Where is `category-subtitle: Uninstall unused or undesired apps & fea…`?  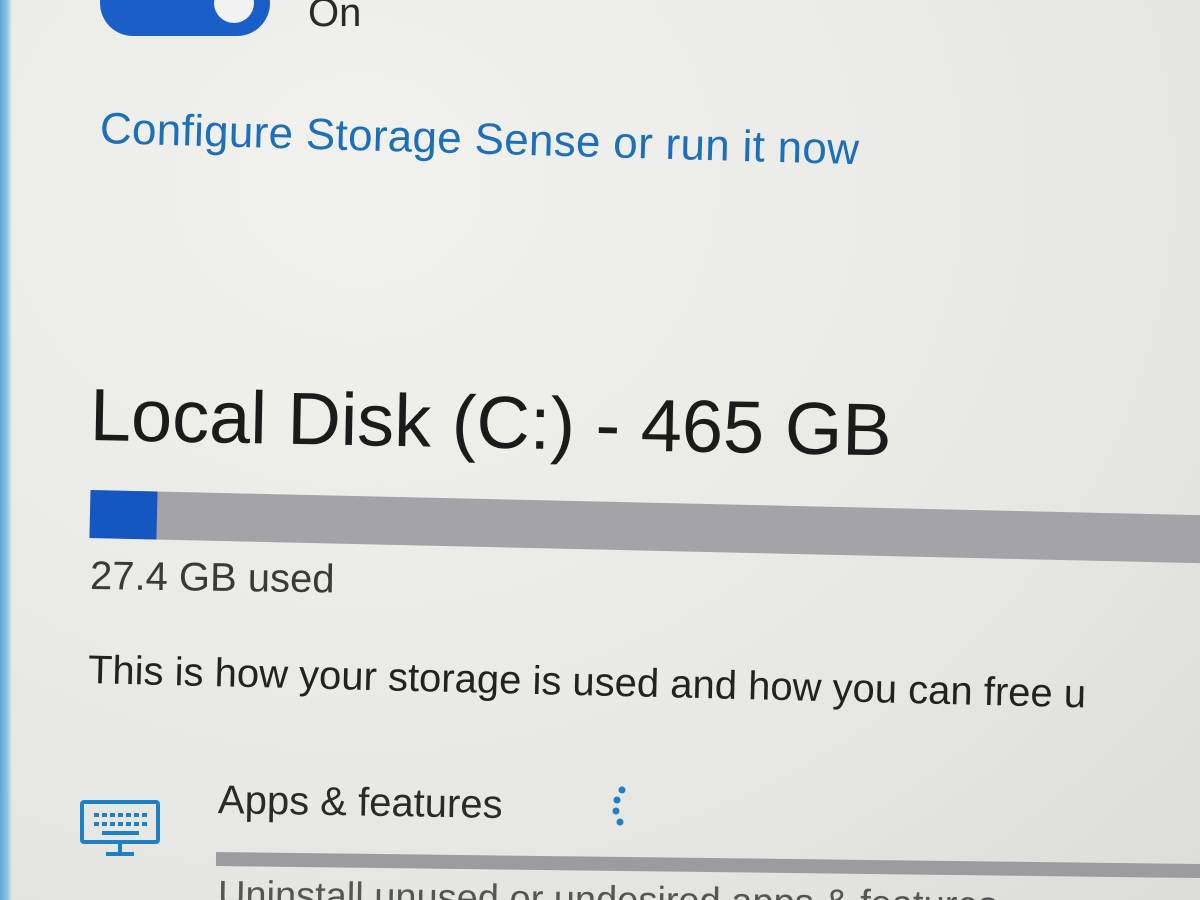
category-subtitle: Uninstall unused or undesired apps & fea… is located at coordinates (608, 887).